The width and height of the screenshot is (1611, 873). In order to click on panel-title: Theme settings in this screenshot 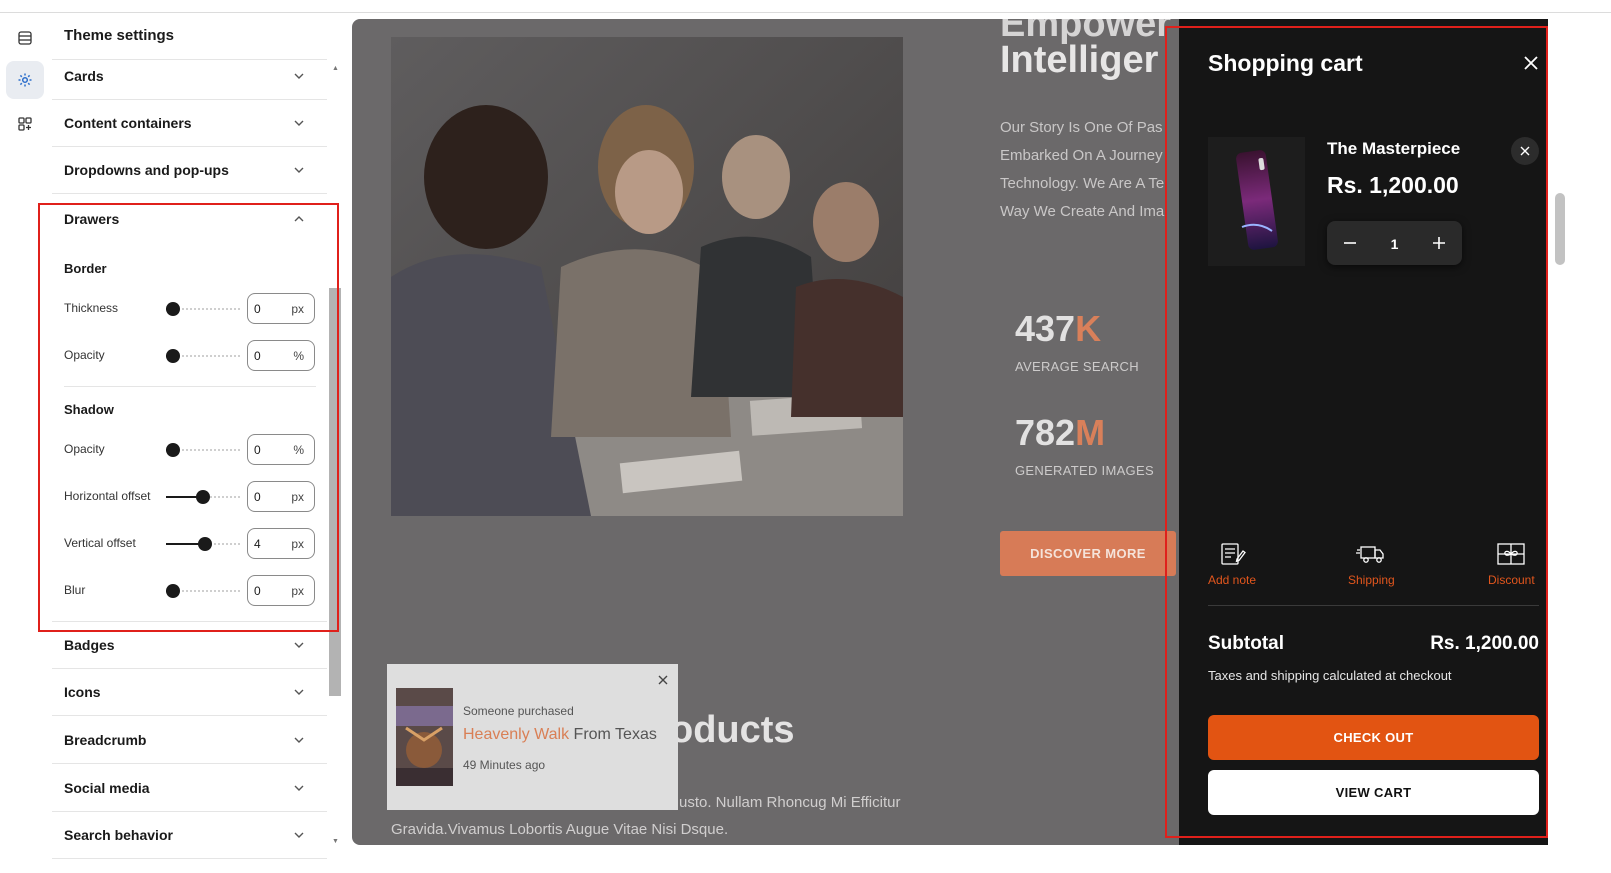, I will do `click(119, 35)`.